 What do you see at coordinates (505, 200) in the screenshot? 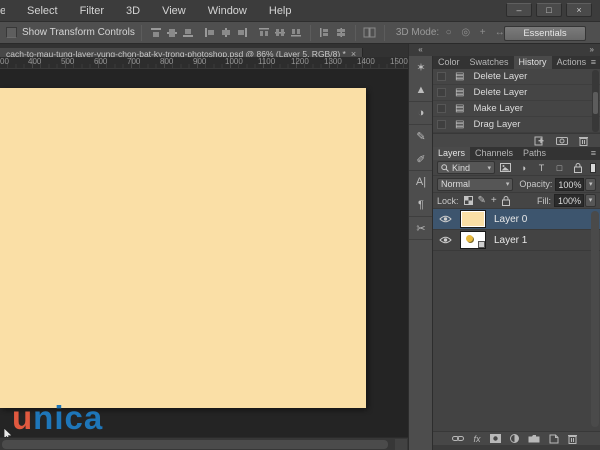
I see `lock-all-icon` at bounding box center [505, 200].